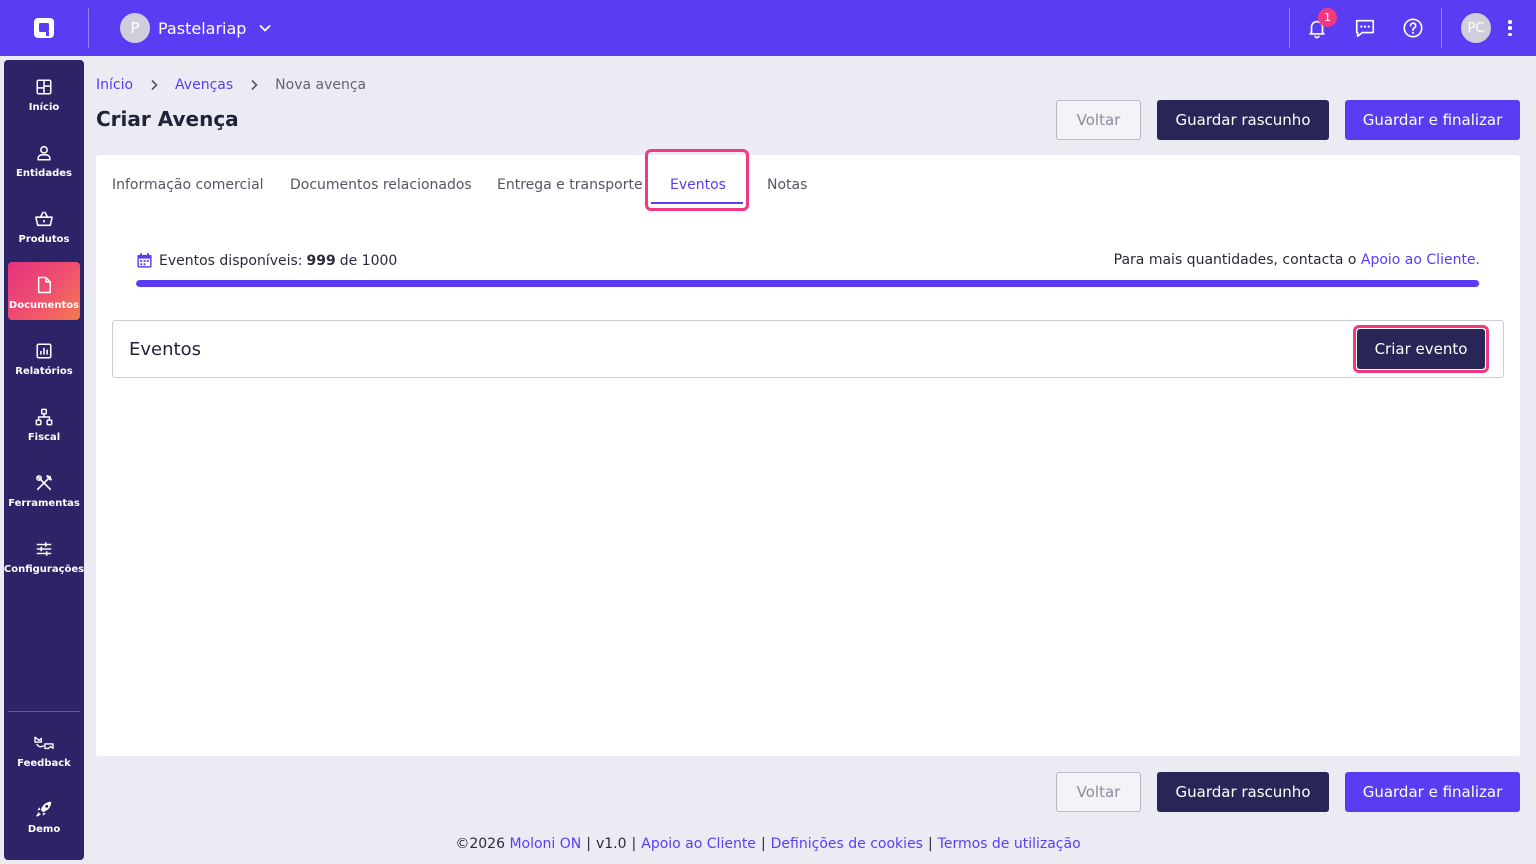 The image size is (1536, 864). What do you see at coordinates (1235, 260) in the screenshot?
I see `contact-support-text: Para mais quantidades, contacta o` at bounding box center [1235, 260].